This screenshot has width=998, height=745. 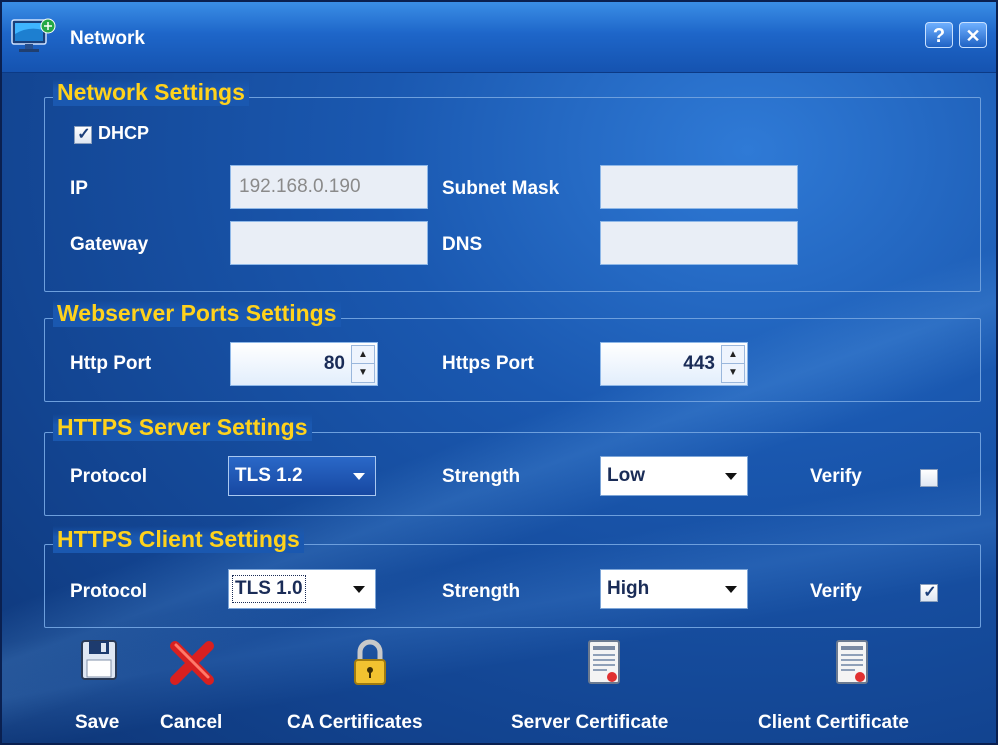 I want to click on http-port-spinner: 80 ▲ ▼, so click(x=304, y=364).